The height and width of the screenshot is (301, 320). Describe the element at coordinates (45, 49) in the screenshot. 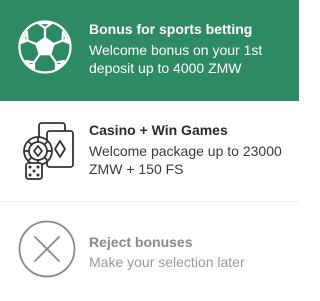

I see `soccer-ball-icon` at that location.